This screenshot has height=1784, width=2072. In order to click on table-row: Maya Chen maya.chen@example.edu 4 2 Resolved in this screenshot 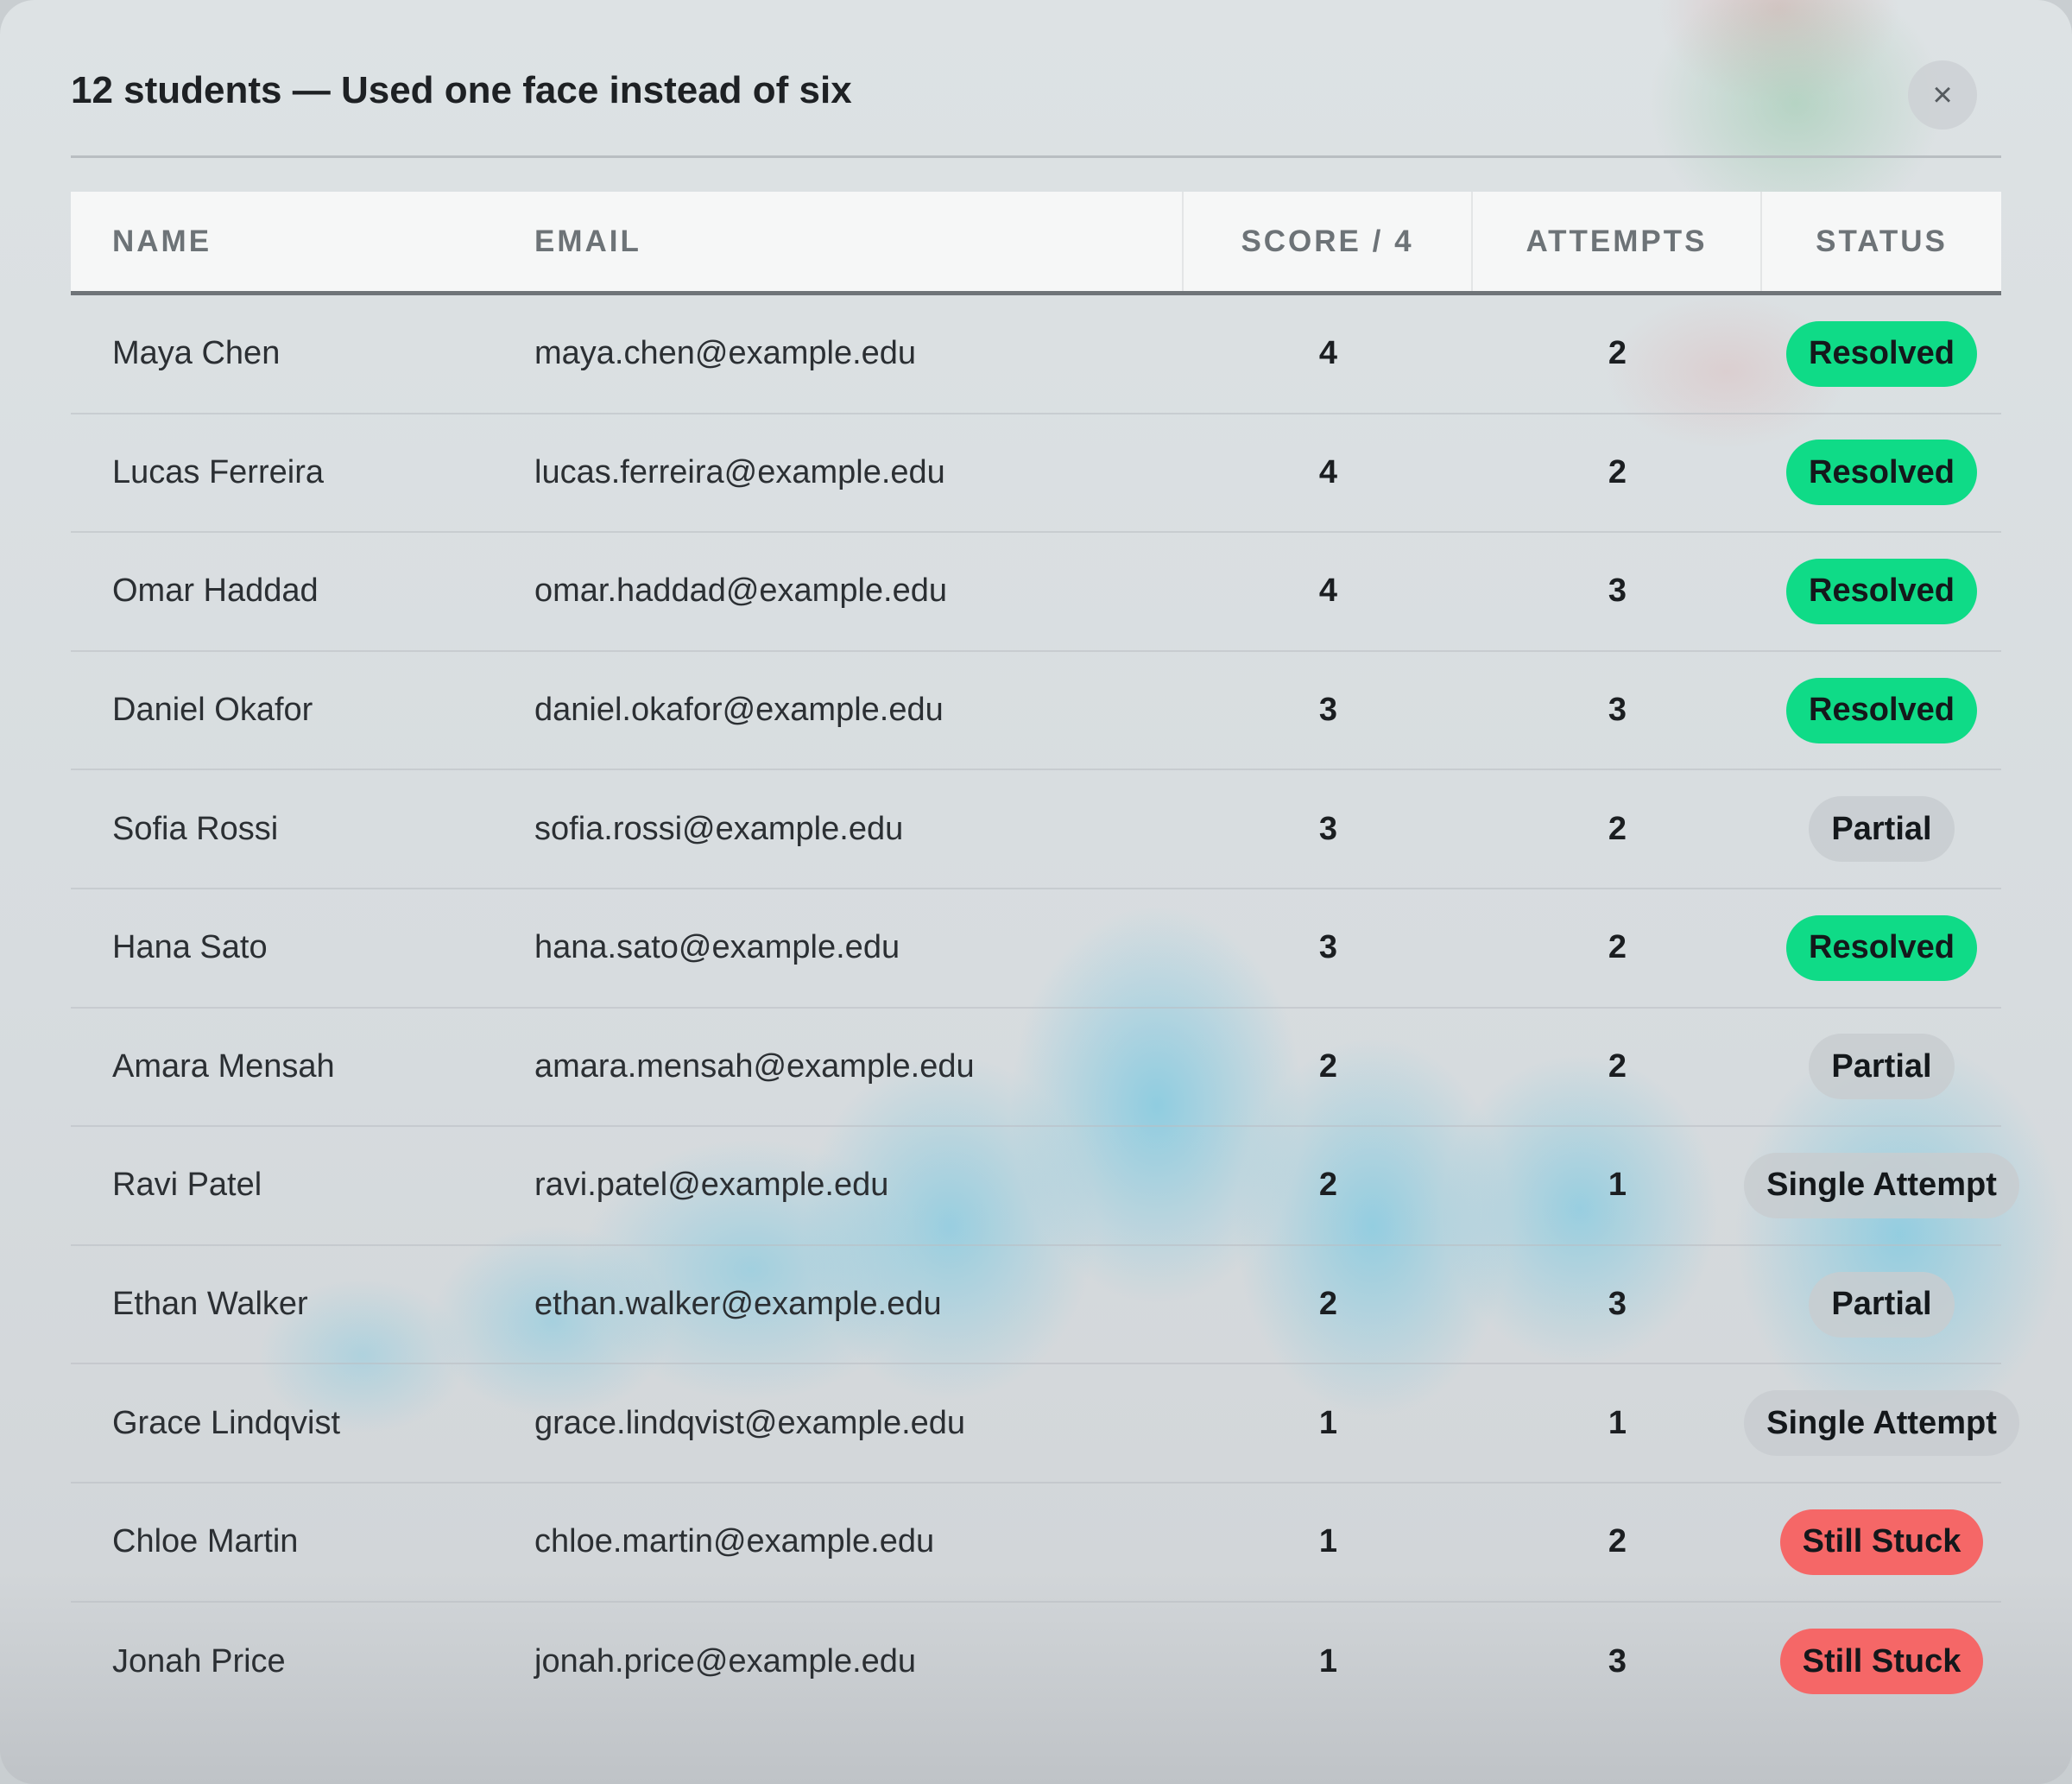, I will do `click(1036, 354)`.